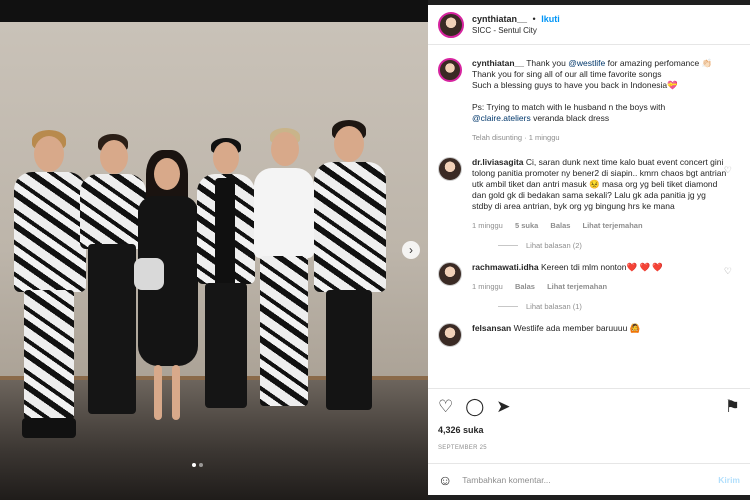 Image resolution: width=750 pixels, height=500 pixels. What do you see at coordinates (619, 245) in the screenshot?
I see `view-replies-button: Lihat balasan (2)` at bounding box center [619, 245].